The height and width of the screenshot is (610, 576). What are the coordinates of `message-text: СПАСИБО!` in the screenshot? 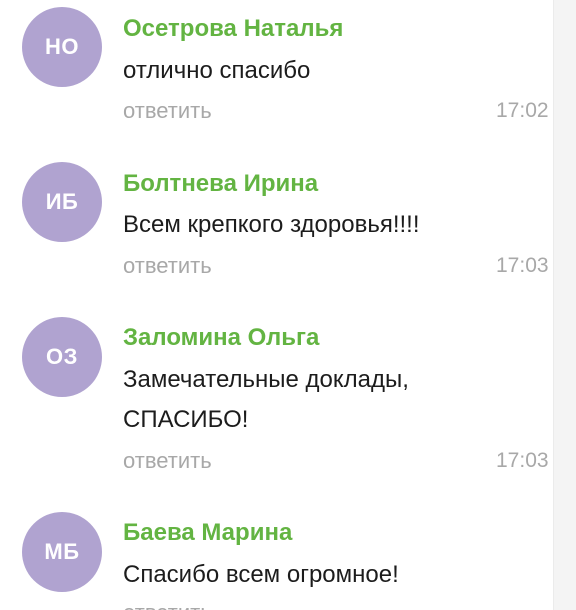 It's located at (186, 419).